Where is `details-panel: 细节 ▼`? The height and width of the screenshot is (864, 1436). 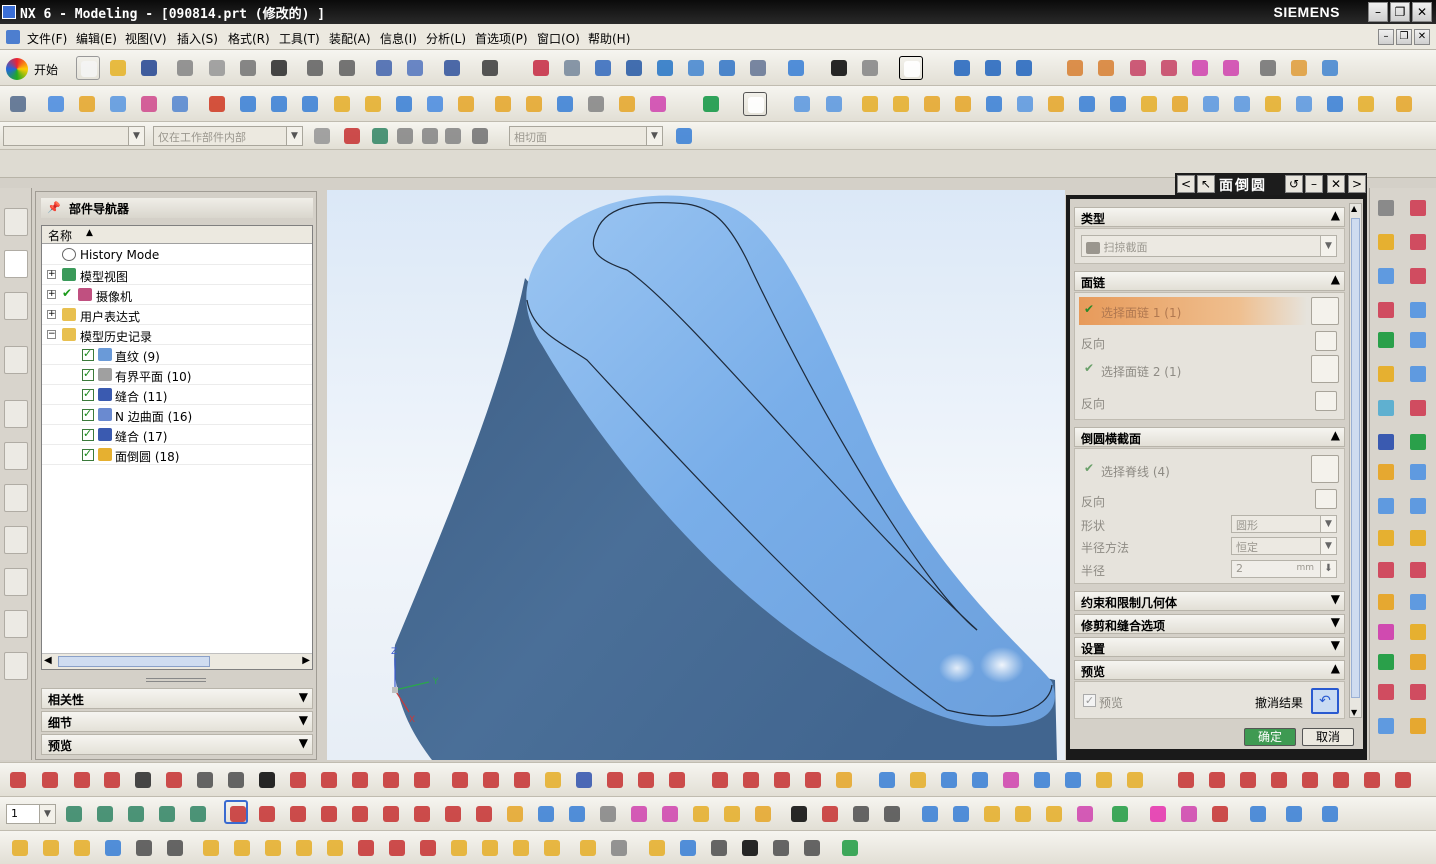 details-panel: 细节 ▼ is located at coordinates (177, 721).